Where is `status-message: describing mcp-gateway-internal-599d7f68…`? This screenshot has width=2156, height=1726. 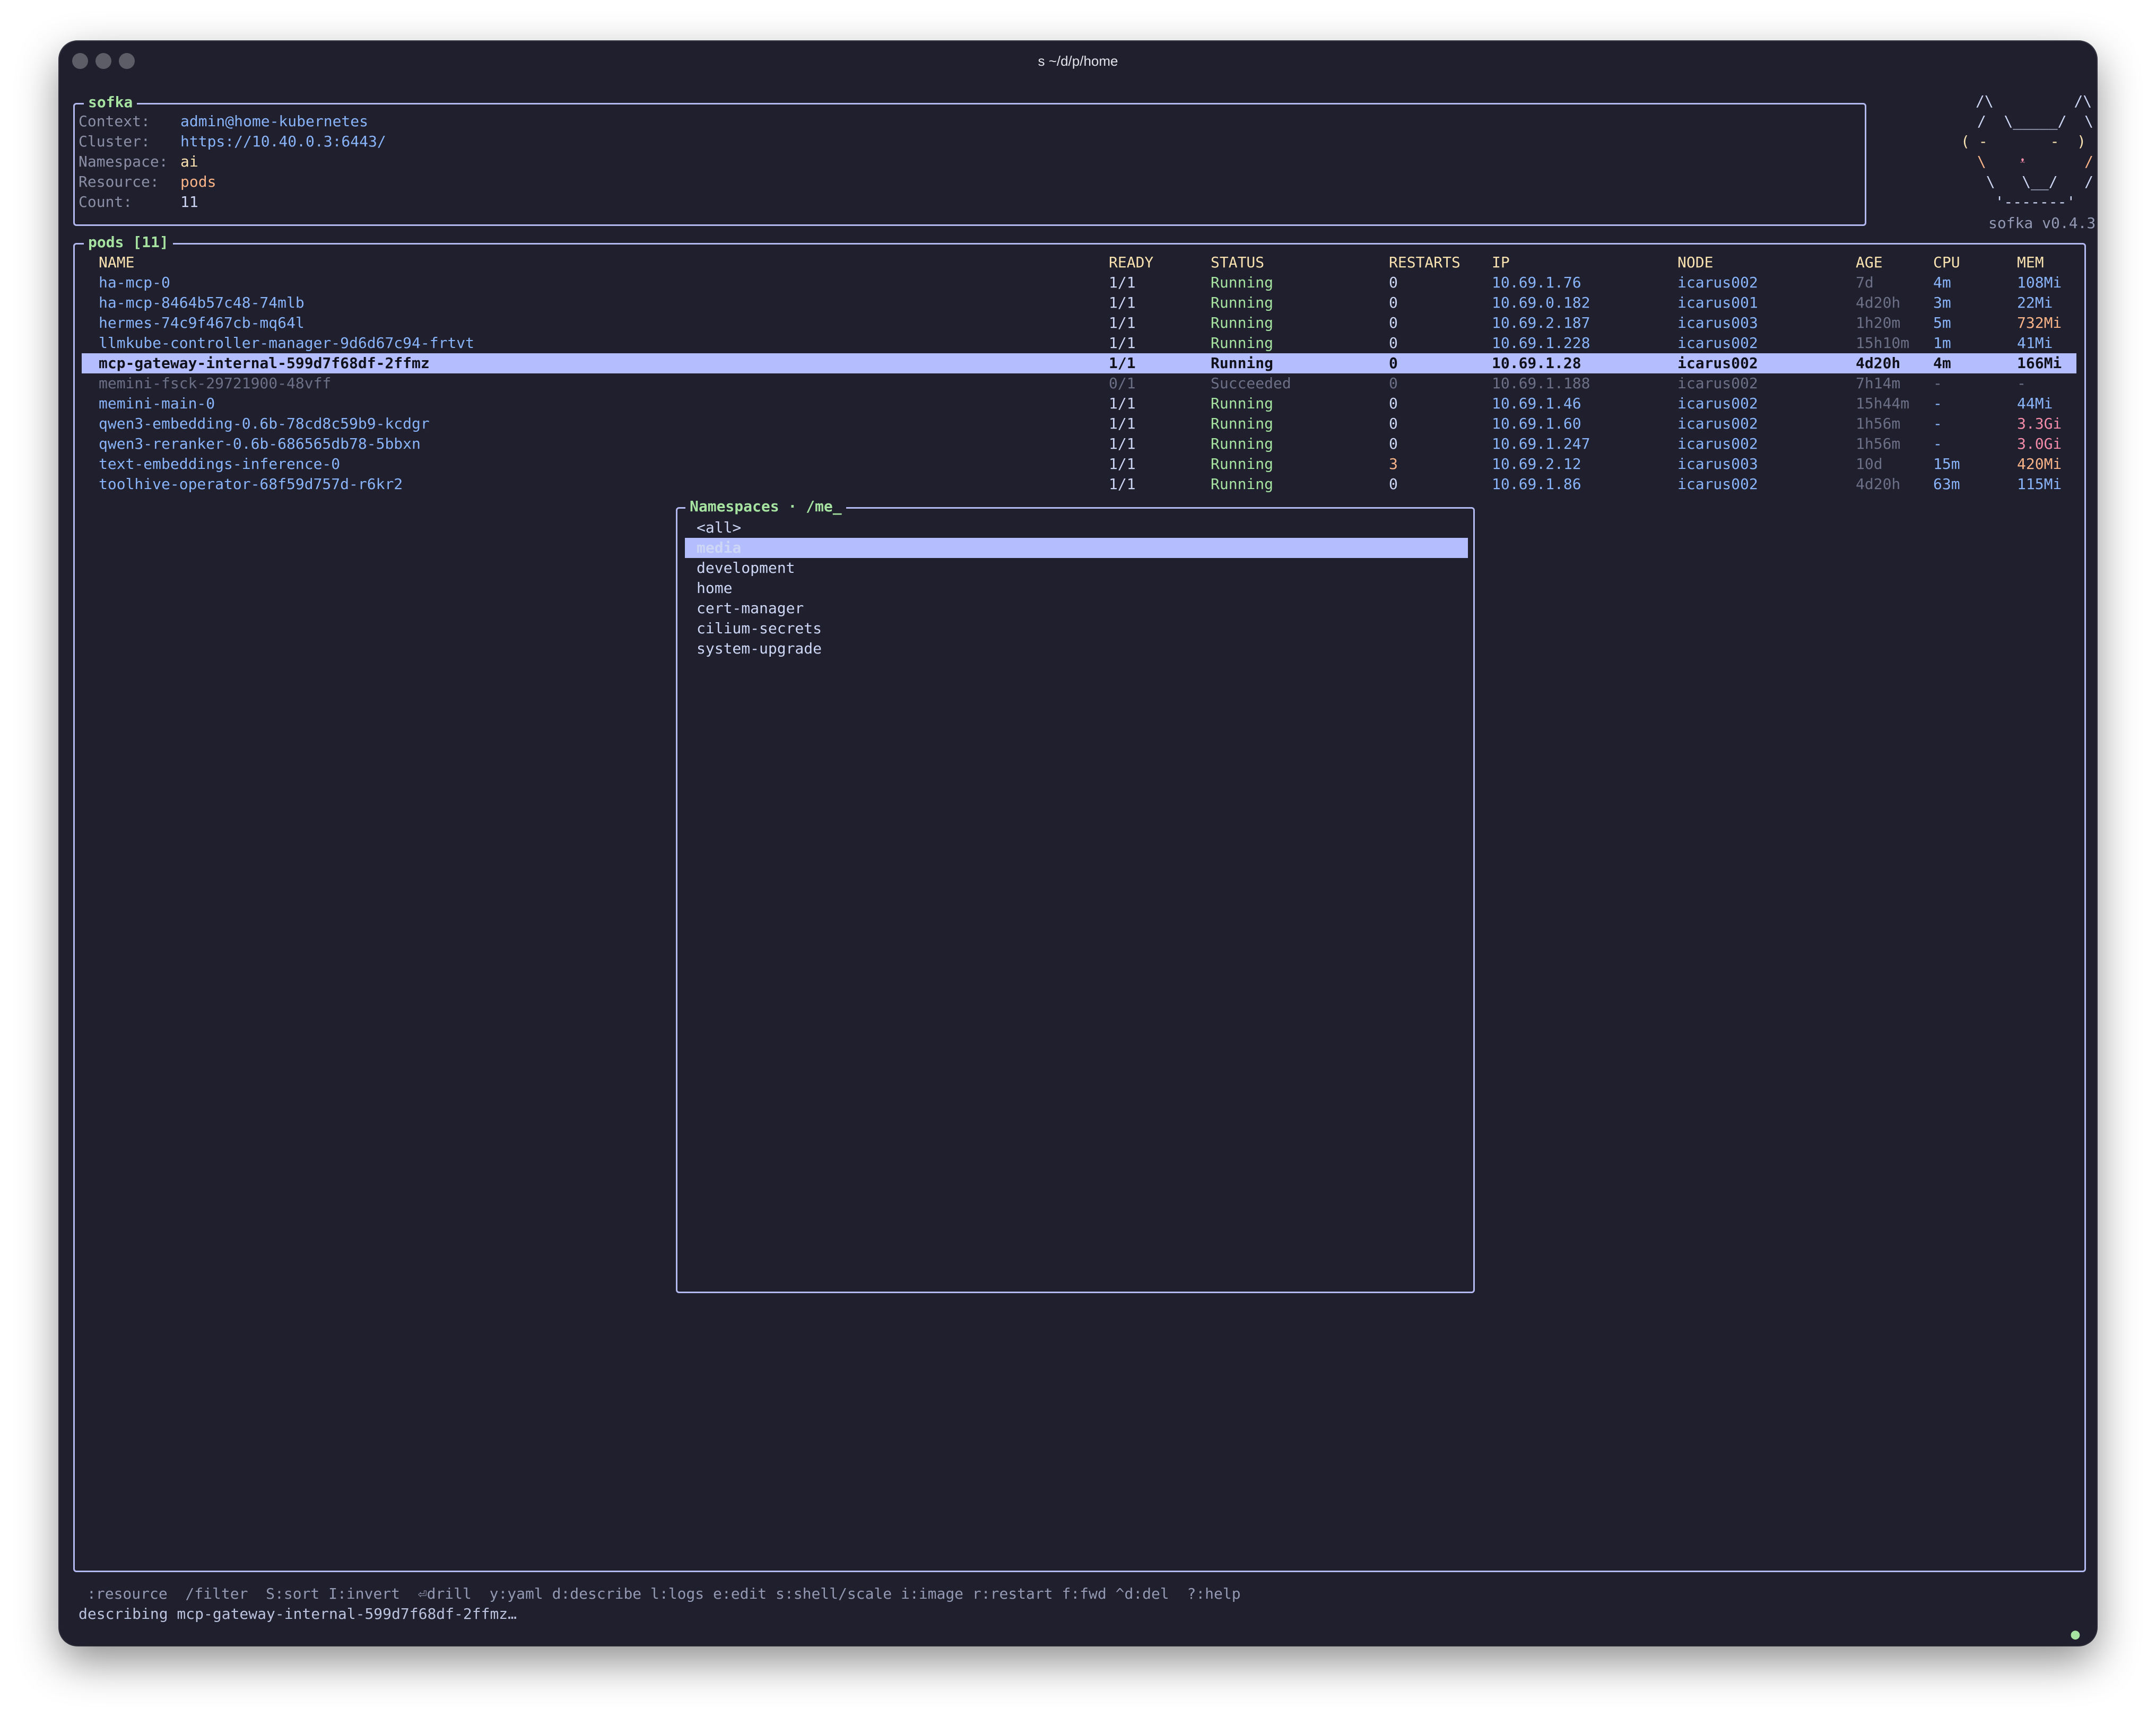
status-message: describing mcp-gateway-internal-599d7f68… is located at coordinates (298, 1614).